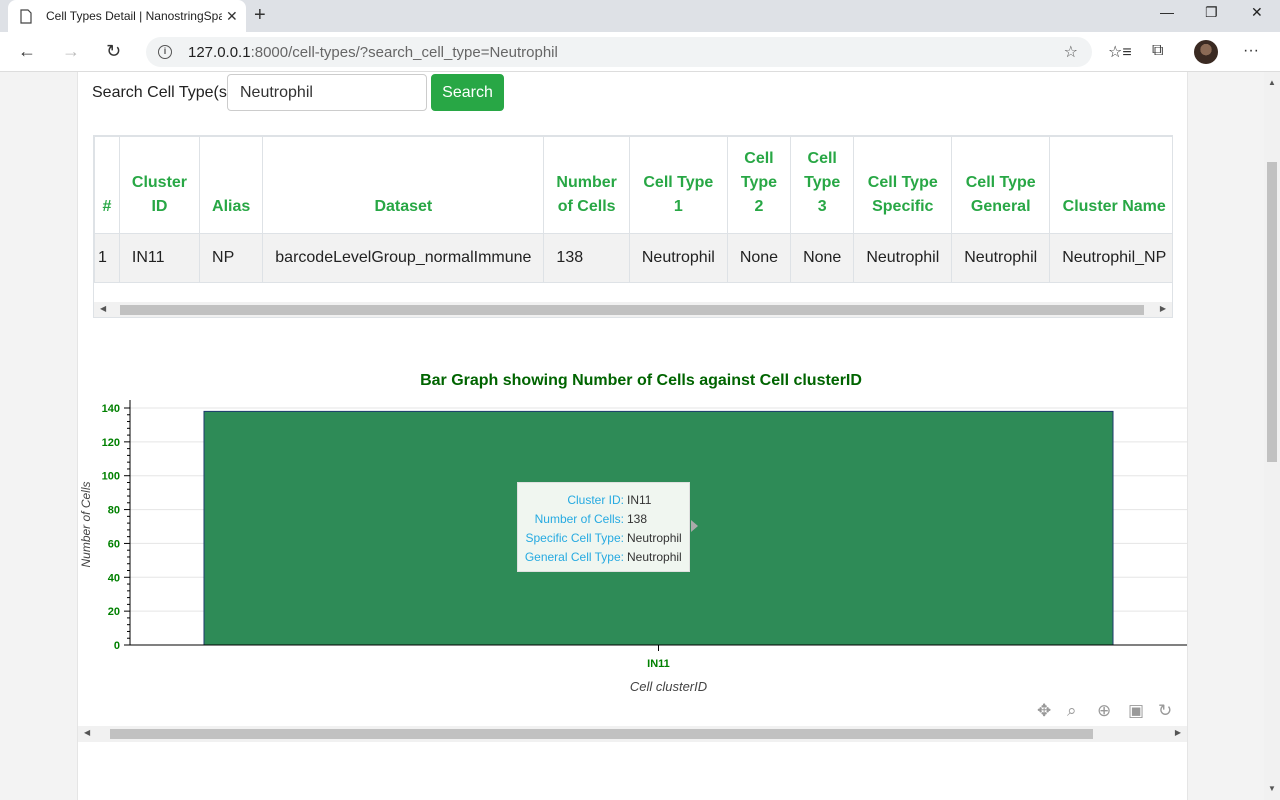 Image resolution: width=1280 pixels, height=800 pixels. What do you see at coordinates (1257, 12) in the screenshot?
I see `close-window-icon: ✕` at bounding box center [1257, 12].